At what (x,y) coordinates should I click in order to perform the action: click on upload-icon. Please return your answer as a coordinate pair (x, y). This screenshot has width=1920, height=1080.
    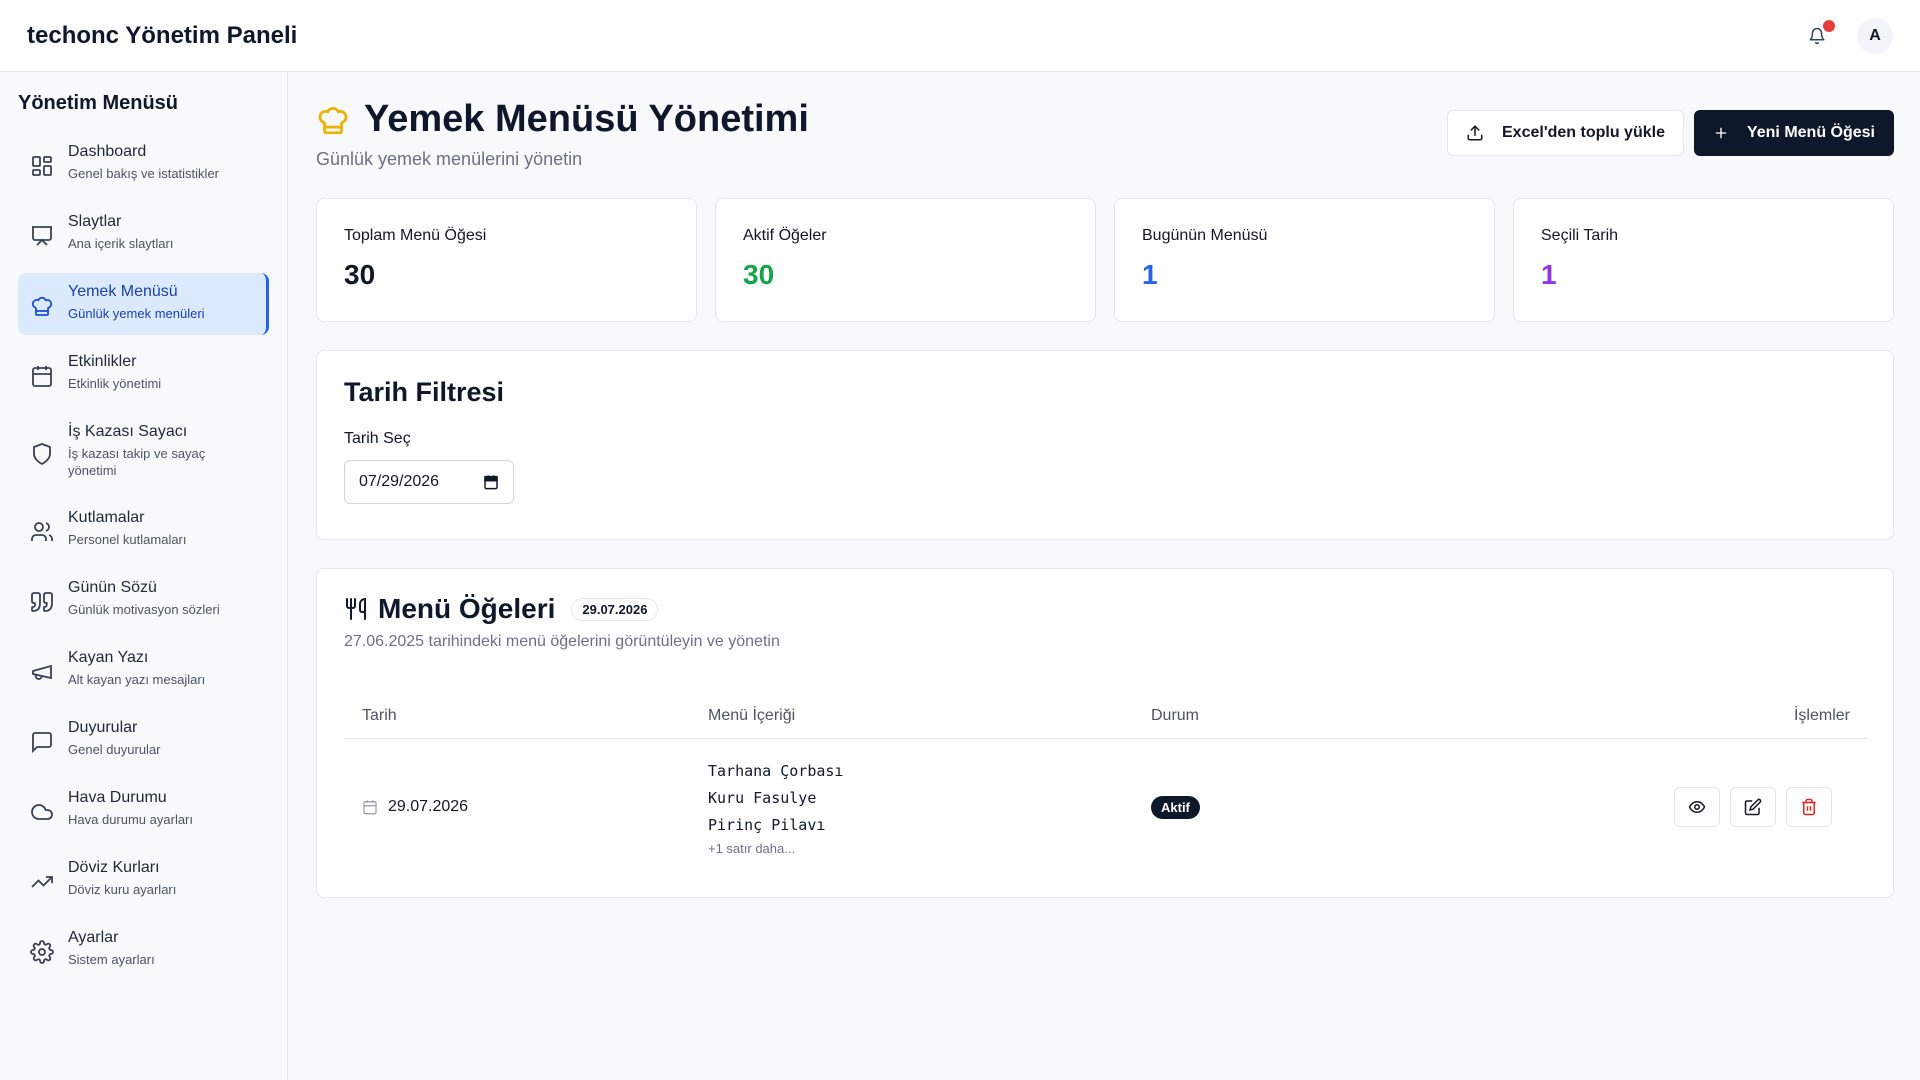
    Looking at the image, I should click on (1475, 133).